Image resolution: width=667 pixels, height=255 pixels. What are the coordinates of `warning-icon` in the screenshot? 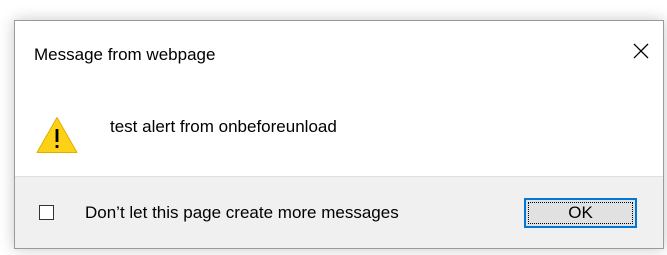 It's located at (57, 135).